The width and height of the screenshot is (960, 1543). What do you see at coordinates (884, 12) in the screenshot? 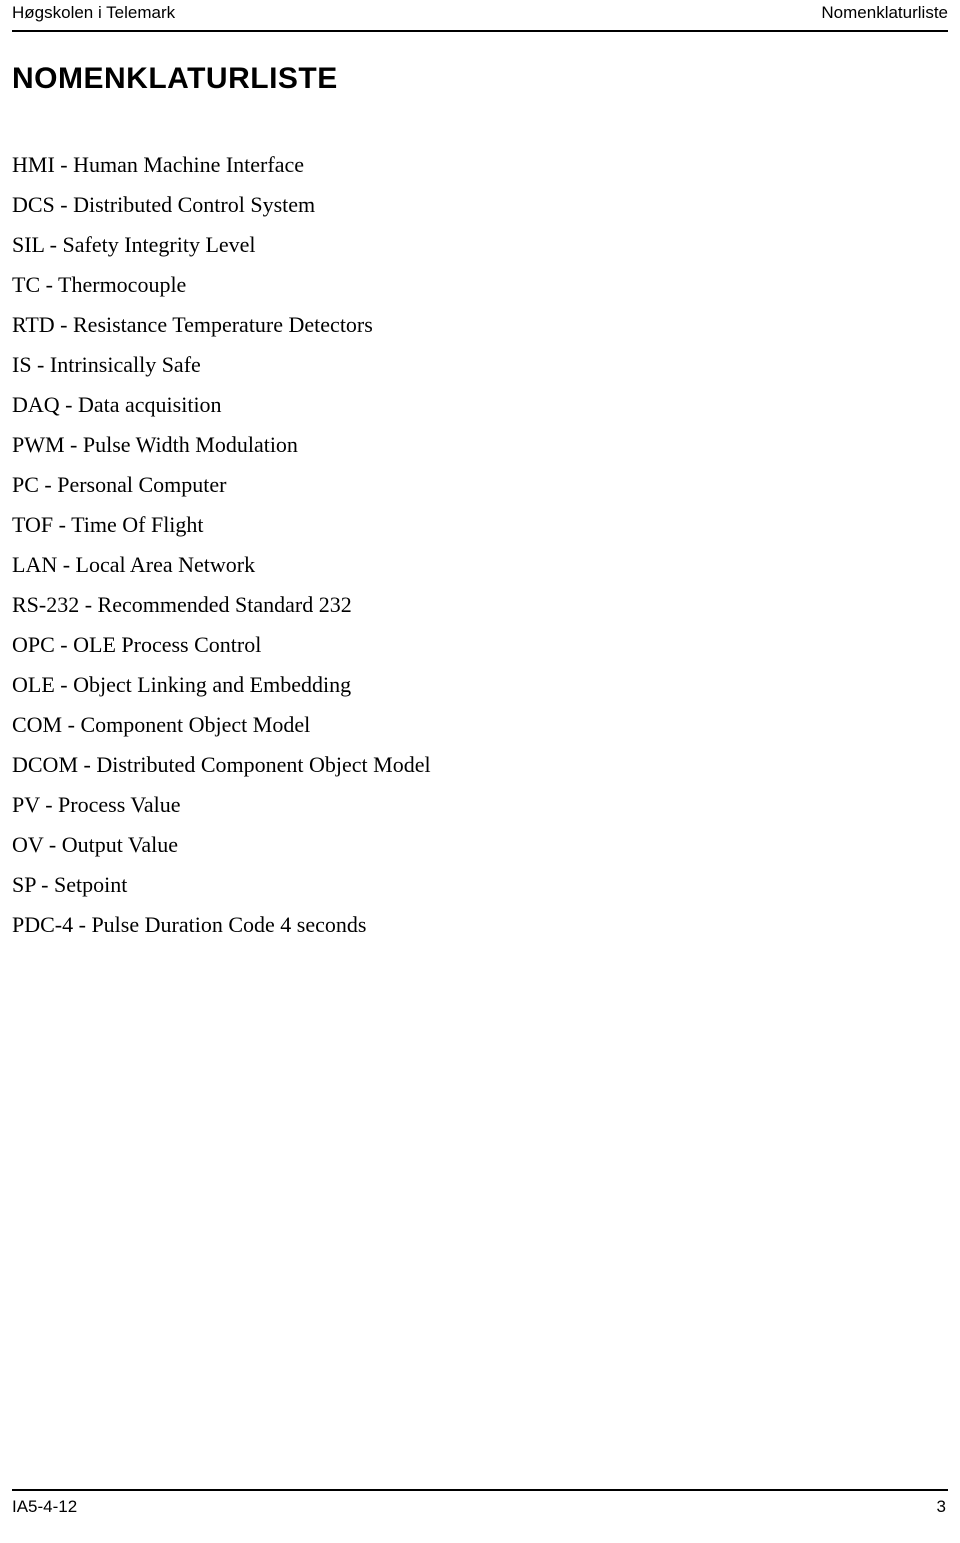
I see `header-section-title: Nomenklaturliste` at bounding box center [884, 12].